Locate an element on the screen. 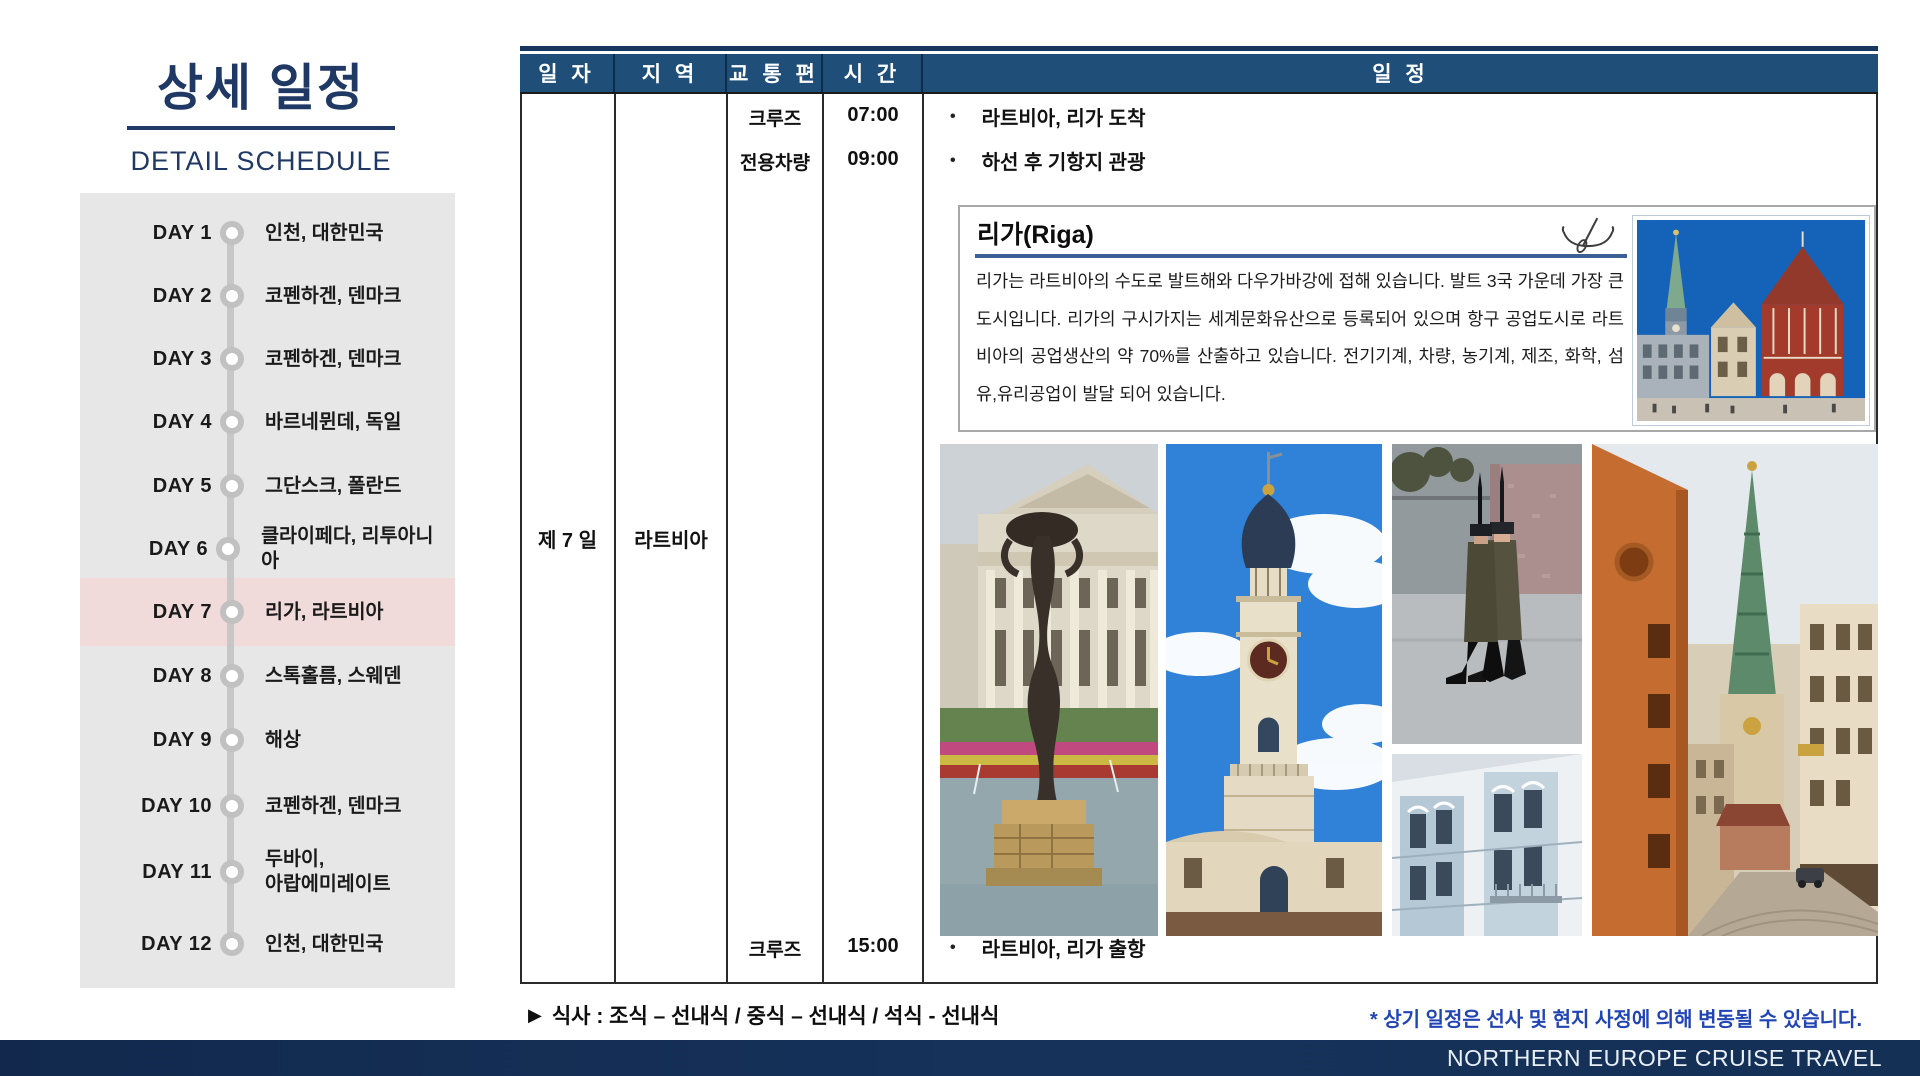 This screenshot has width=1920, height=1076. table-header-row: 일 자 지 역 교 통 편 시 간 일 정 is located at coordinates (1199, 74).